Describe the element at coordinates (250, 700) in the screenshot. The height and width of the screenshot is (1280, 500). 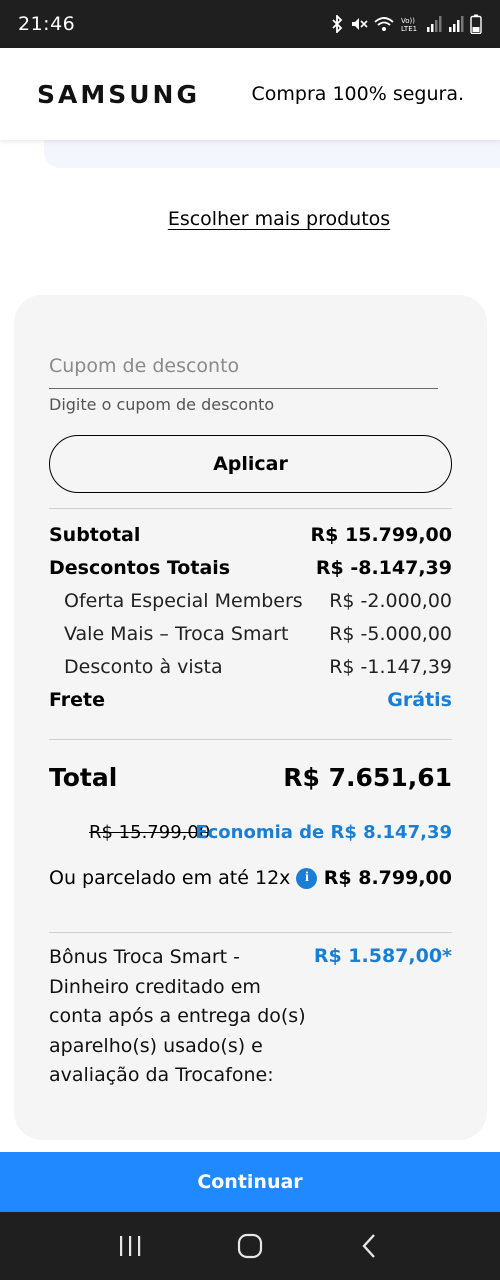
I see `shipping-row: Frete Grátis` at that location.